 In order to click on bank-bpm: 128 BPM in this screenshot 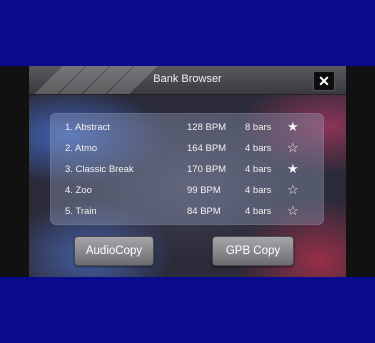, I will do `click(207, 127)`.